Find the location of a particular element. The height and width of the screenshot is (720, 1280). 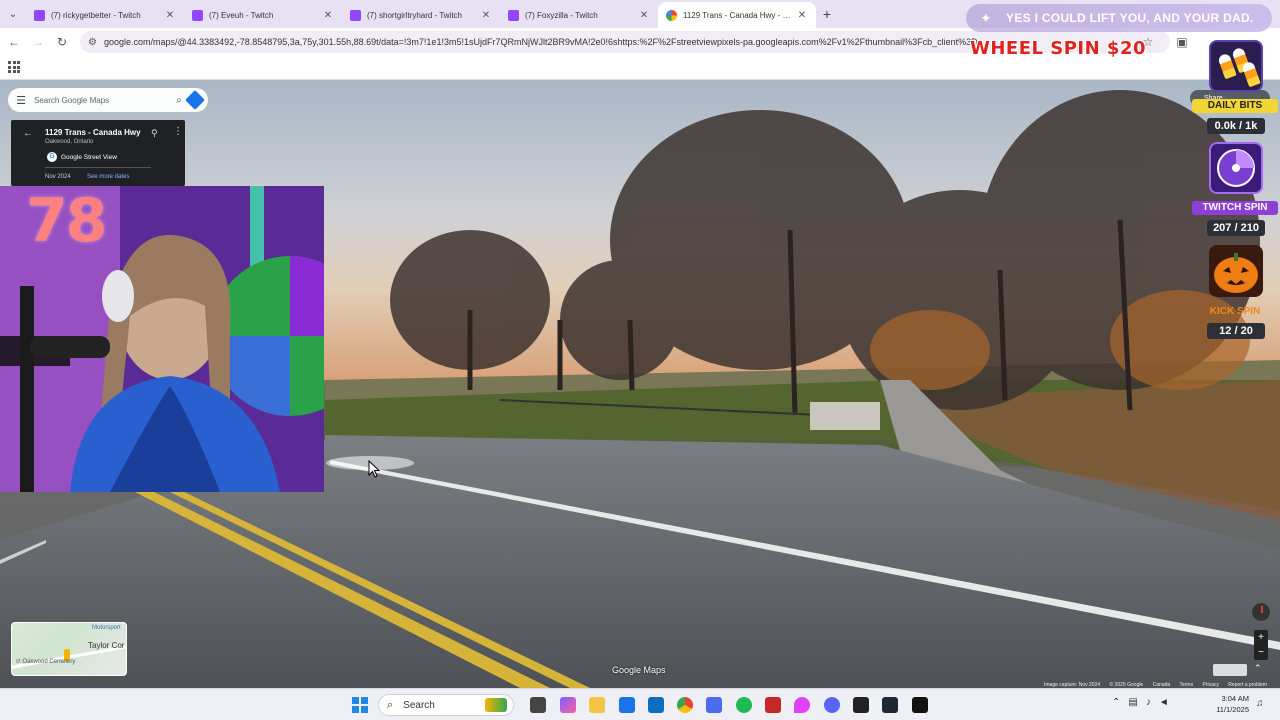

location-pin-icon: ⚲ is located at coordinates (154, 133).